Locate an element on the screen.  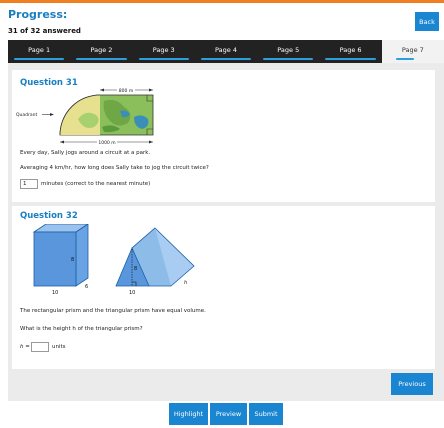
tab-label: Page 3 is located at coordinates (163, 50).